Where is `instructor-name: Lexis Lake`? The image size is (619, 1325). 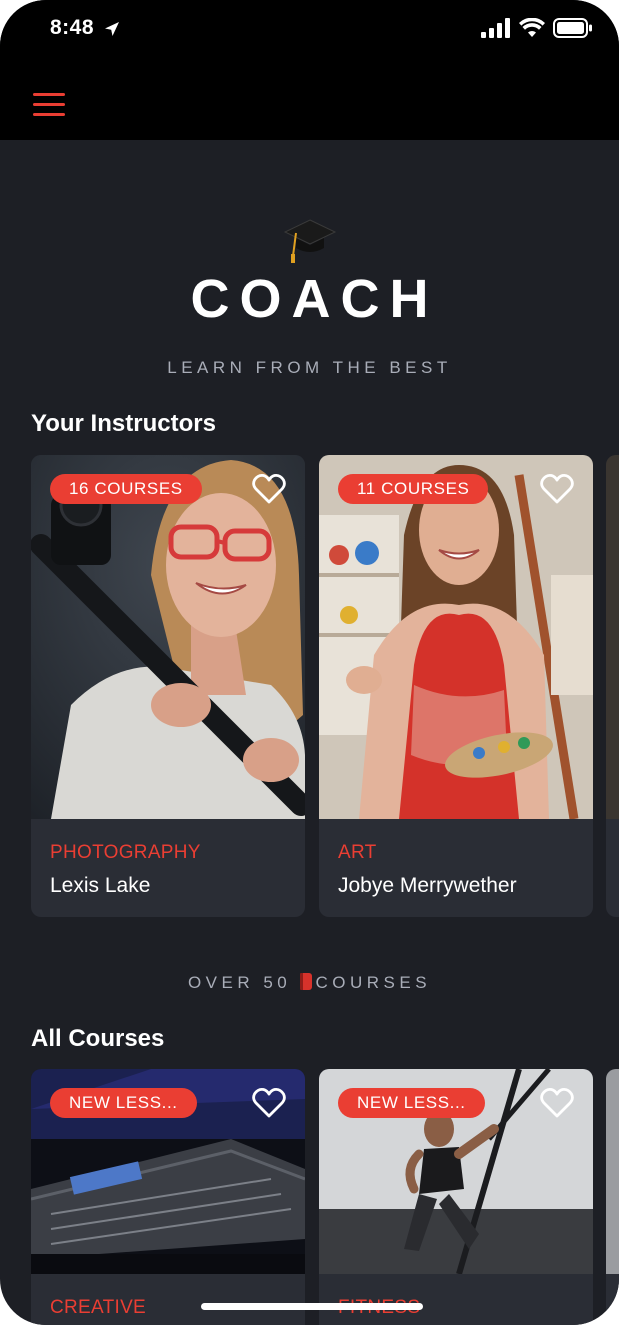 instructor-name: Lexis Lake is located at coordinates (100, 885).